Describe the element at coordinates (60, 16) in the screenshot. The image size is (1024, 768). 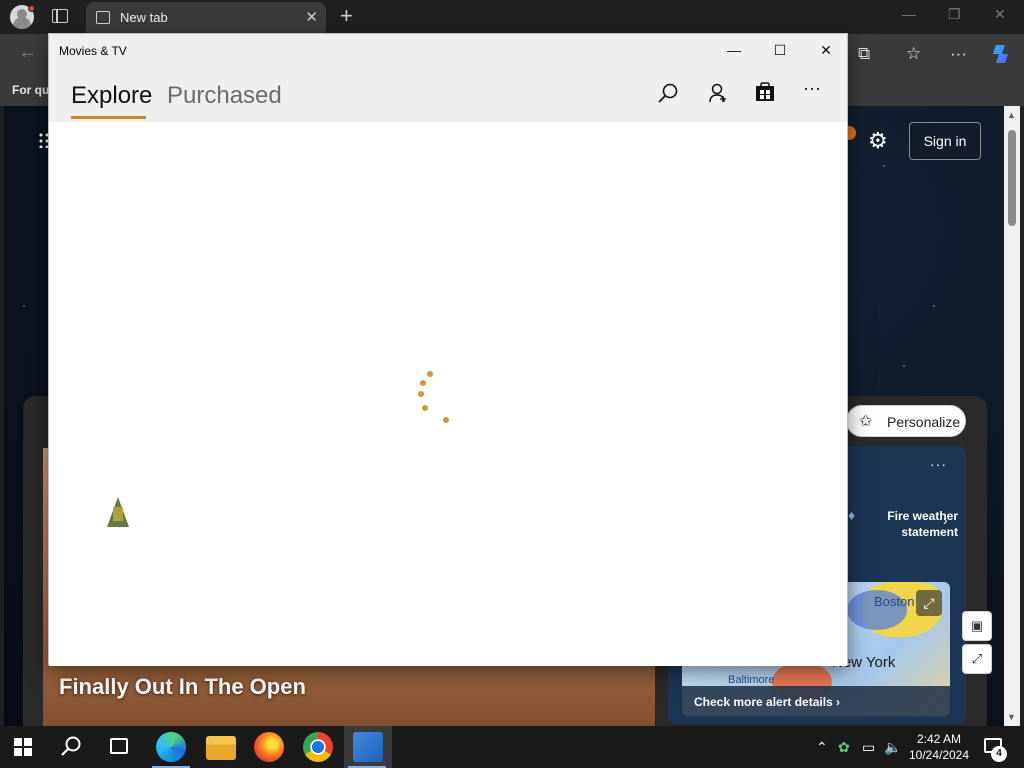
I see `tab-actions-icon` at that location.